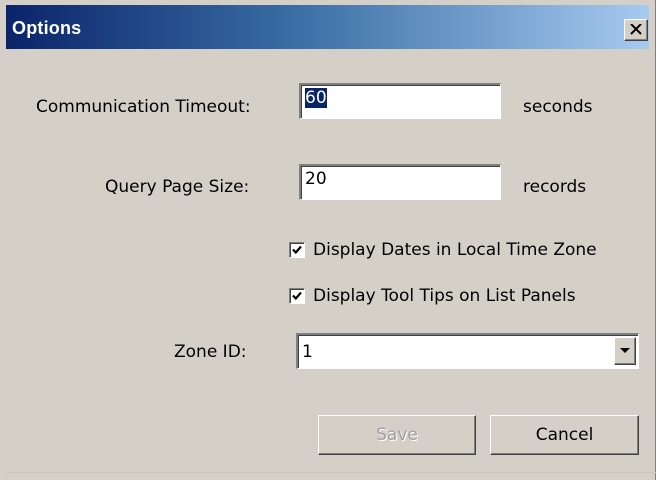 Image resolution: width=656 pixels, height=480 pixels. I want to click on chevron-down-icon, so click(625, 350).